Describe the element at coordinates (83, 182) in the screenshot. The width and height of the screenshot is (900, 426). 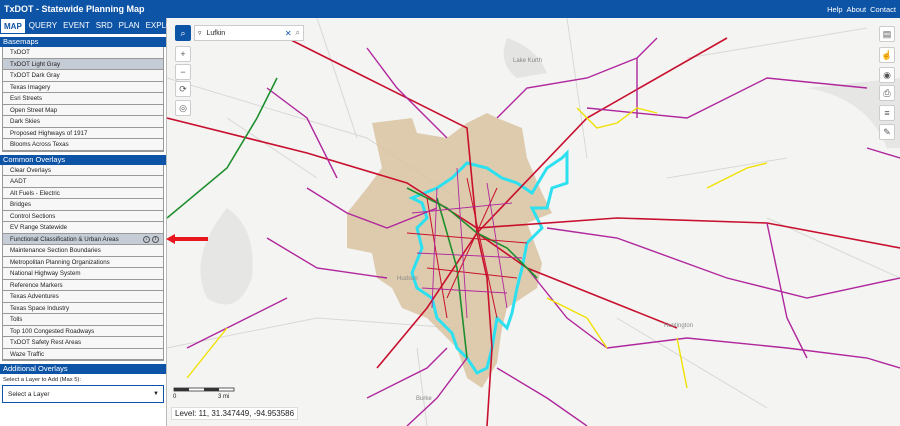
I see `overlay-item: AADT` at that location.